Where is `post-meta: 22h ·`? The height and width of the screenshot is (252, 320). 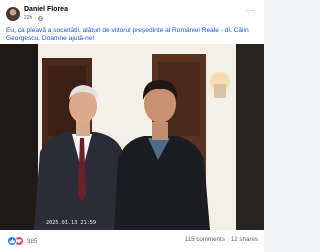
post-meta: 22h · is located at coordinates (33, 18).